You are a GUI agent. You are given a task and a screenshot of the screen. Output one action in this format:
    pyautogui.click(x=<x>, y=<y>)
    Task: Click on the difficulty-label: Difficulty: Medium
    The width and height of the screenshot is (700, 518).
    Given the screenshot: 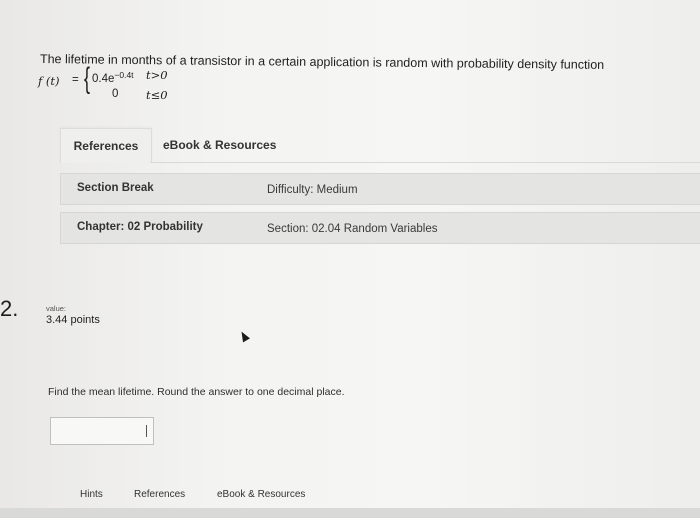 What is the action you would take?
    pyautogui.click(x=312, y=190)
    